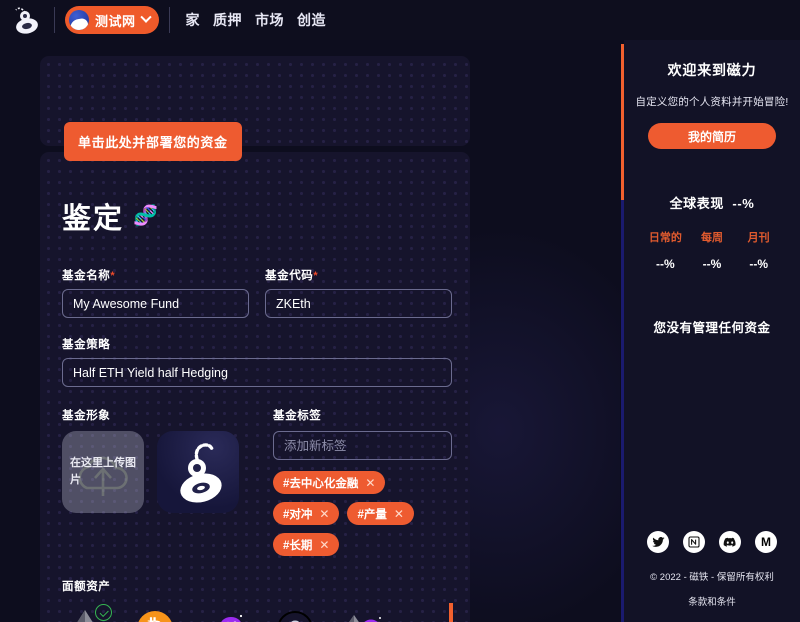  Describe the element at coordinates (86, 345) in the screenshot. I see `fund-strategy-label: 基金策略` at that location.